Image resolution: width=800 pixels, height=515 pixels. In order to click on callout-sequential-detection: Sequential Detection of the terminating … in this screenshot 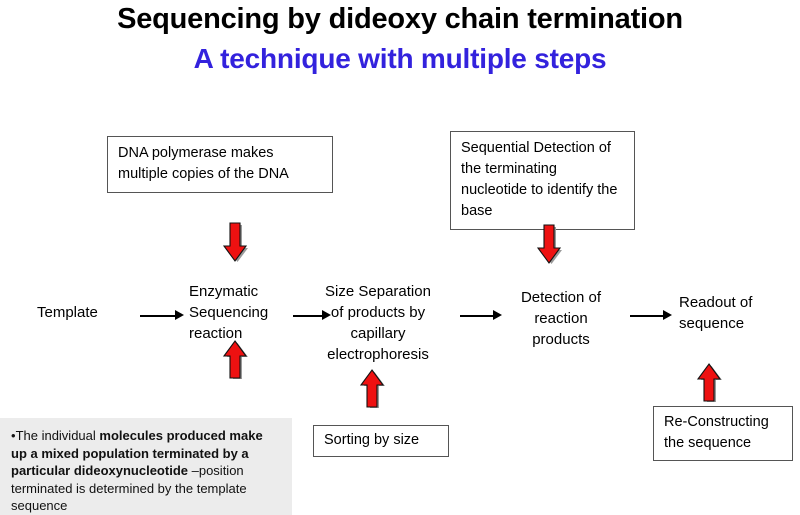, I will do `click(542, 180)`.